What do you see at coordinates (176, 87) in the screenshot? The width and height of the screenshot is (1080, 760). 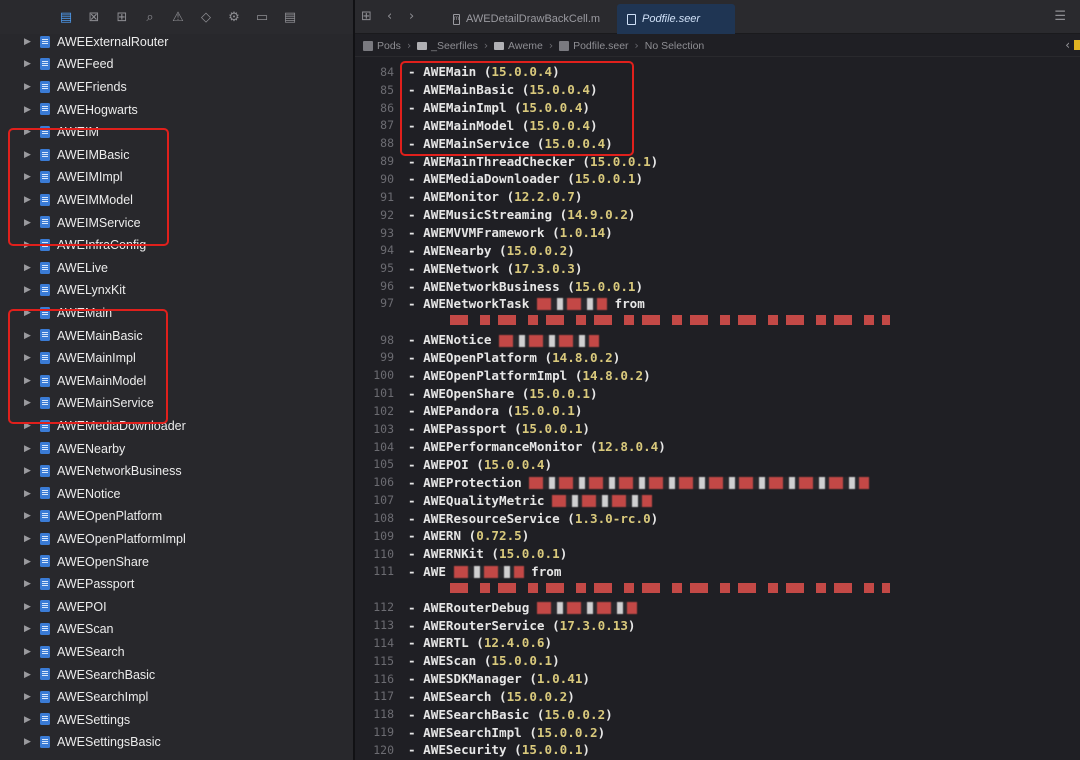 I see `list-item: ▶ AWEFriends` at bounding box center [176, 87].